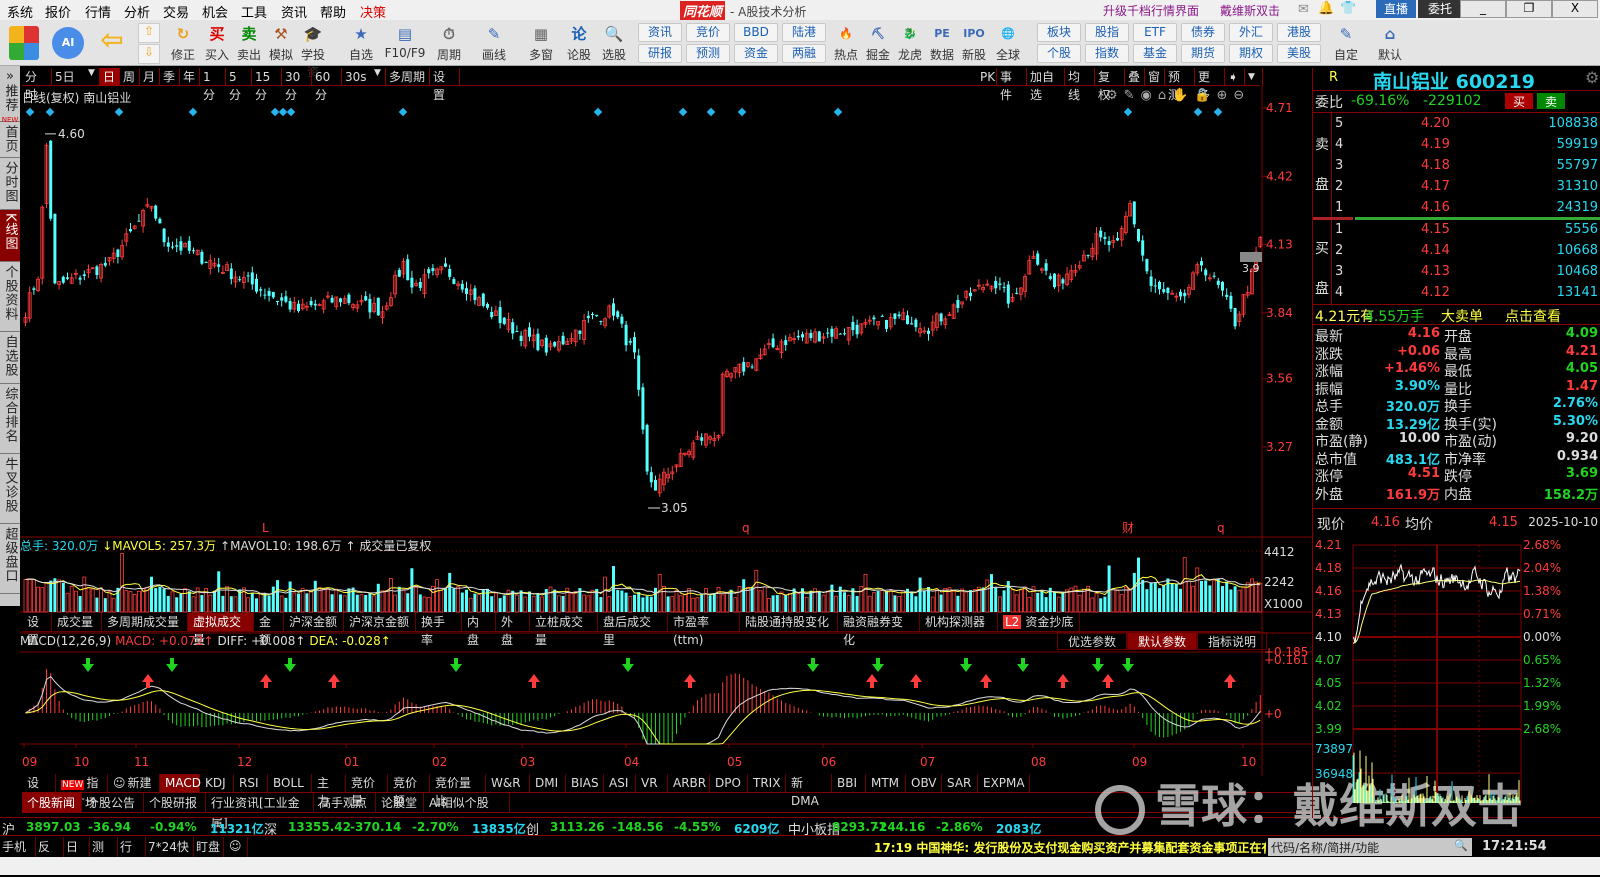  I want to click on indicator-tab-0: 设置, so click(39, 791).